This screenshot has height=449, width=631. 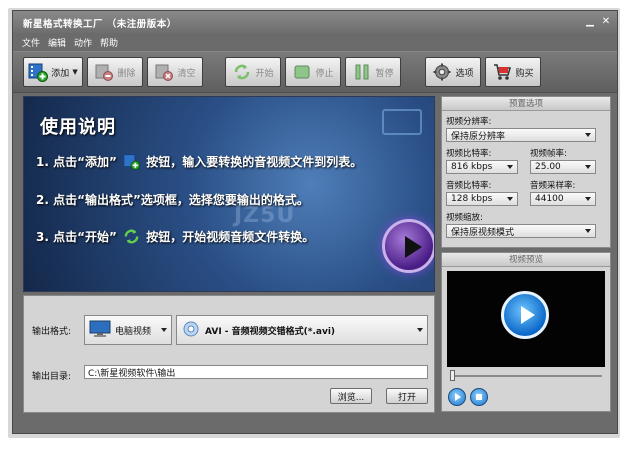 What do you see at coordinates (133, 331) in the screenshot?
I see `device-category-value: 电脑视频` at bounding box center [133, 331].